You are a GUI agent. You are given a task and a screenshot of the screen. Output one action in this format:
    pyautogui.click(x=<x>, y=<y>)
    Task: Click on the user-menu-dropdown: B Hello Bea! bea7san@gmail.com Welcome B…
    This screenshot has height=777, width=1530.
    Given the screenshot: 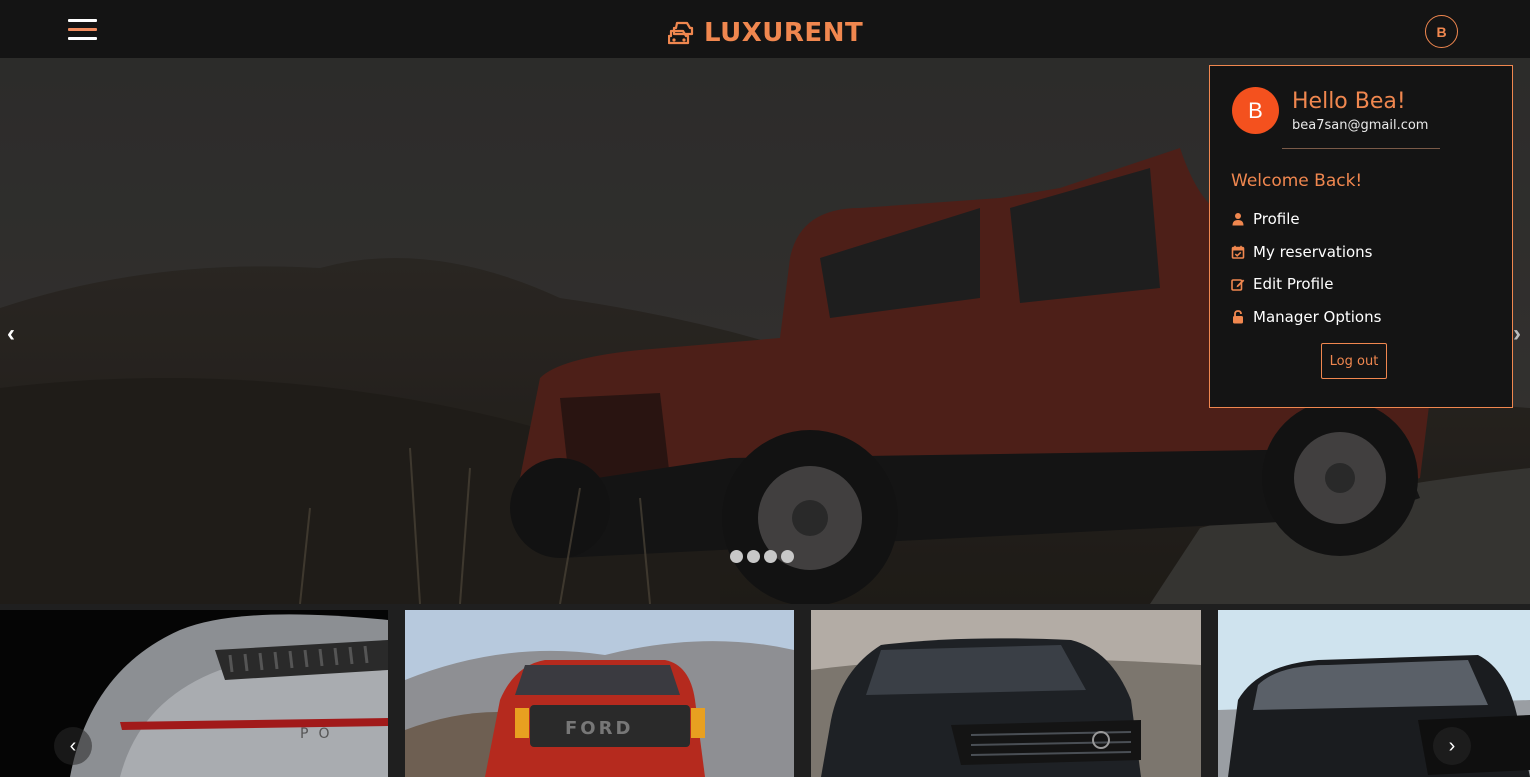 What is the action you would take?
    pyautogui.click(x=1361, y=236)
    